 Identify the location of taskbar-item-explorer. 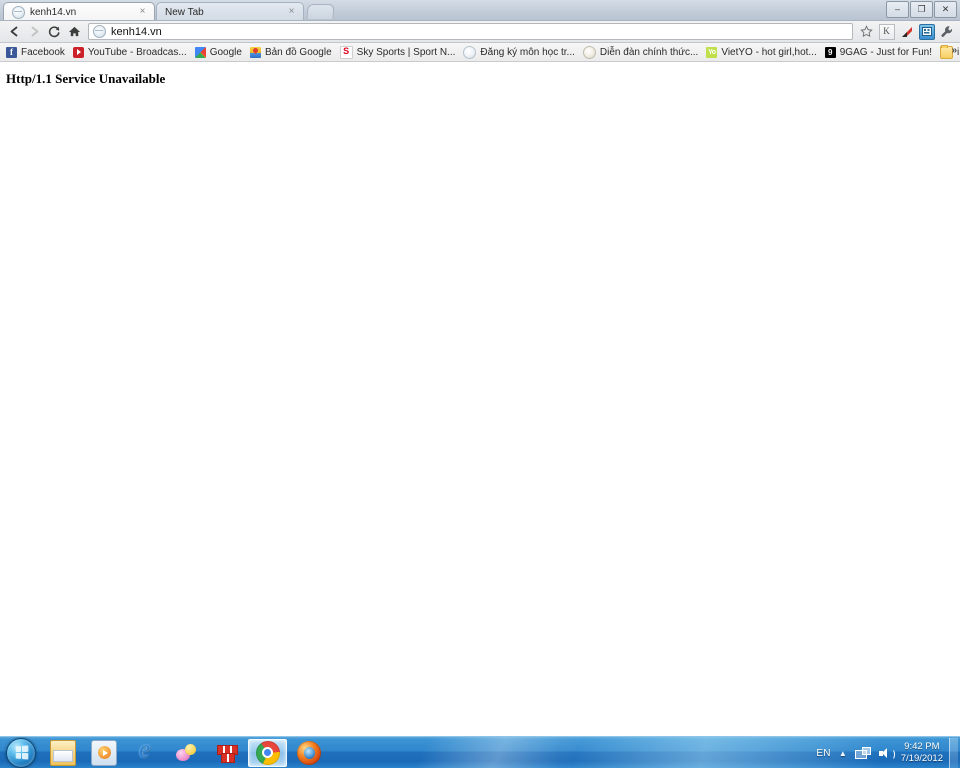
(62, 753).